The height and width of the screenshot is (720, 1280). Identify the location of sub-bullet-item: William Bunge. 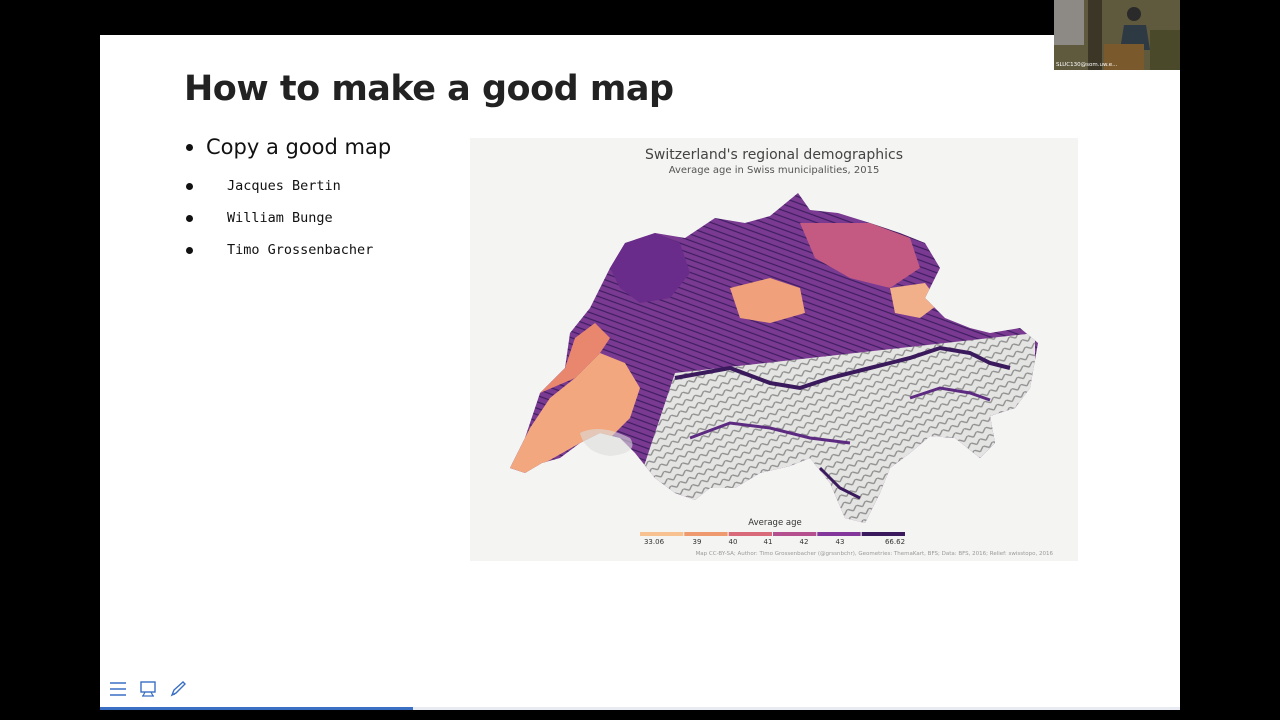
(259, 218).